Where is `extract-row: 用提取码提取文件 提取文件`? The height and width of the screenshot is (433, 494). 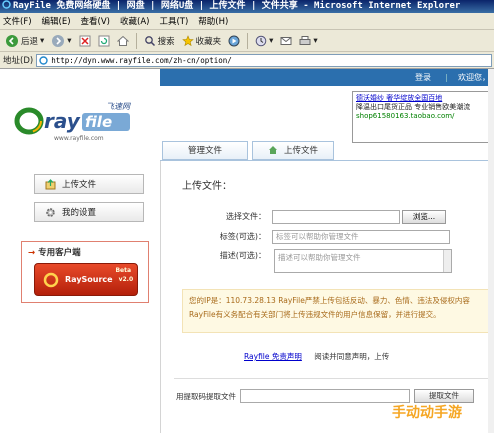
extract-row: 用提取码提取文件 提取文件 is located at coordinates (325, 396).